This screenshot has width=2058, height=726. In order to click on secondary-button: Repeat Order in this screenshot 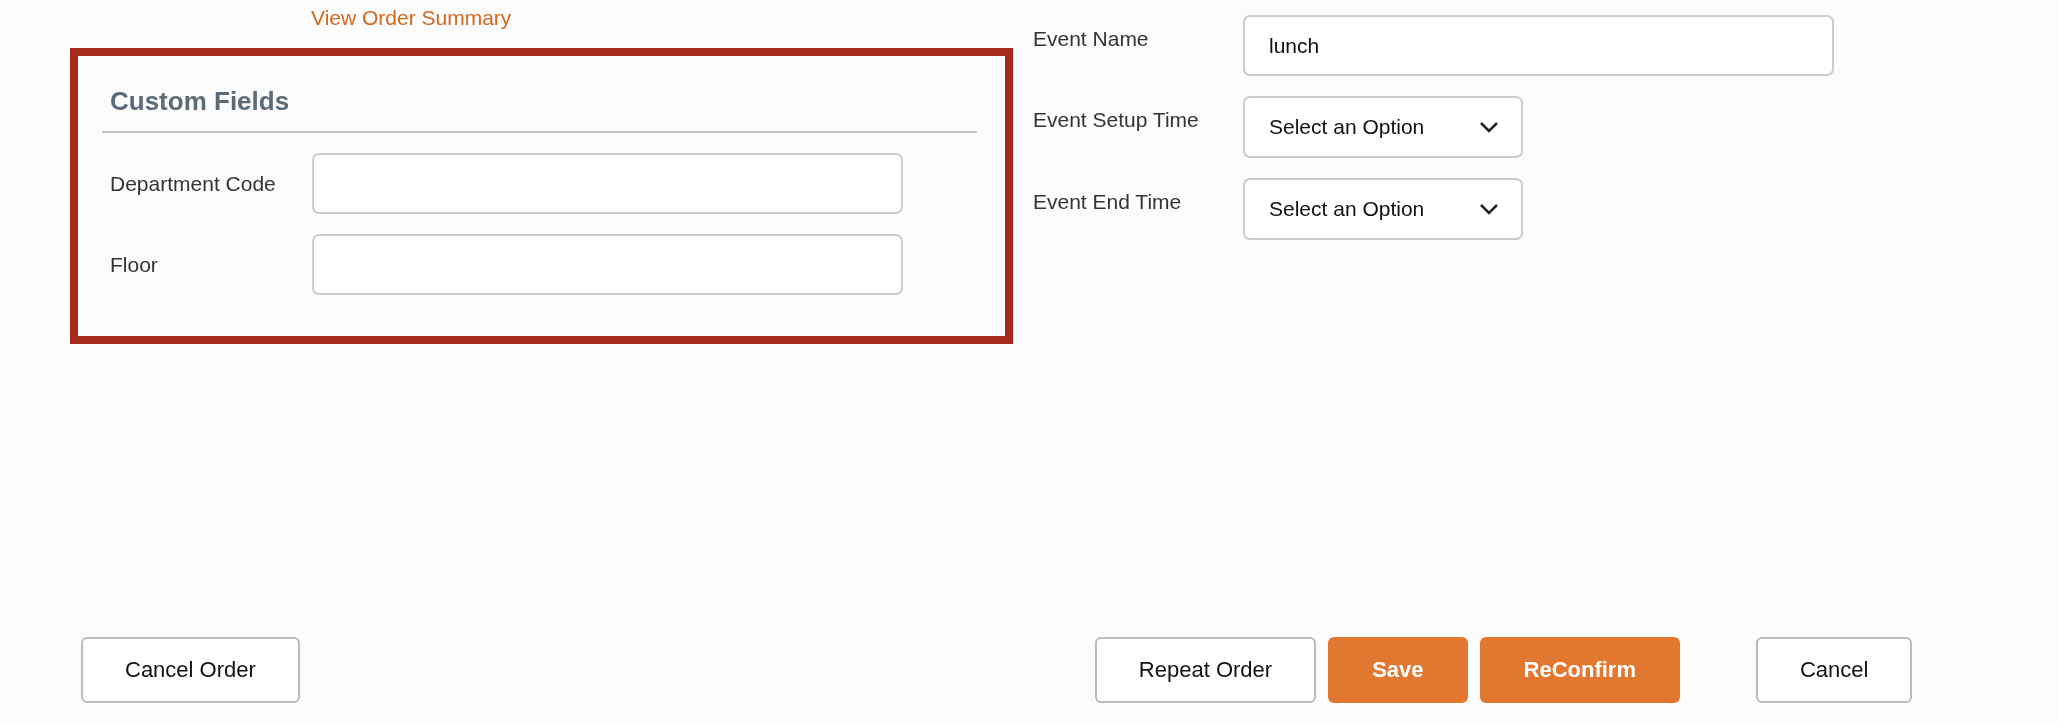, I will do `click(1205, 670)`.